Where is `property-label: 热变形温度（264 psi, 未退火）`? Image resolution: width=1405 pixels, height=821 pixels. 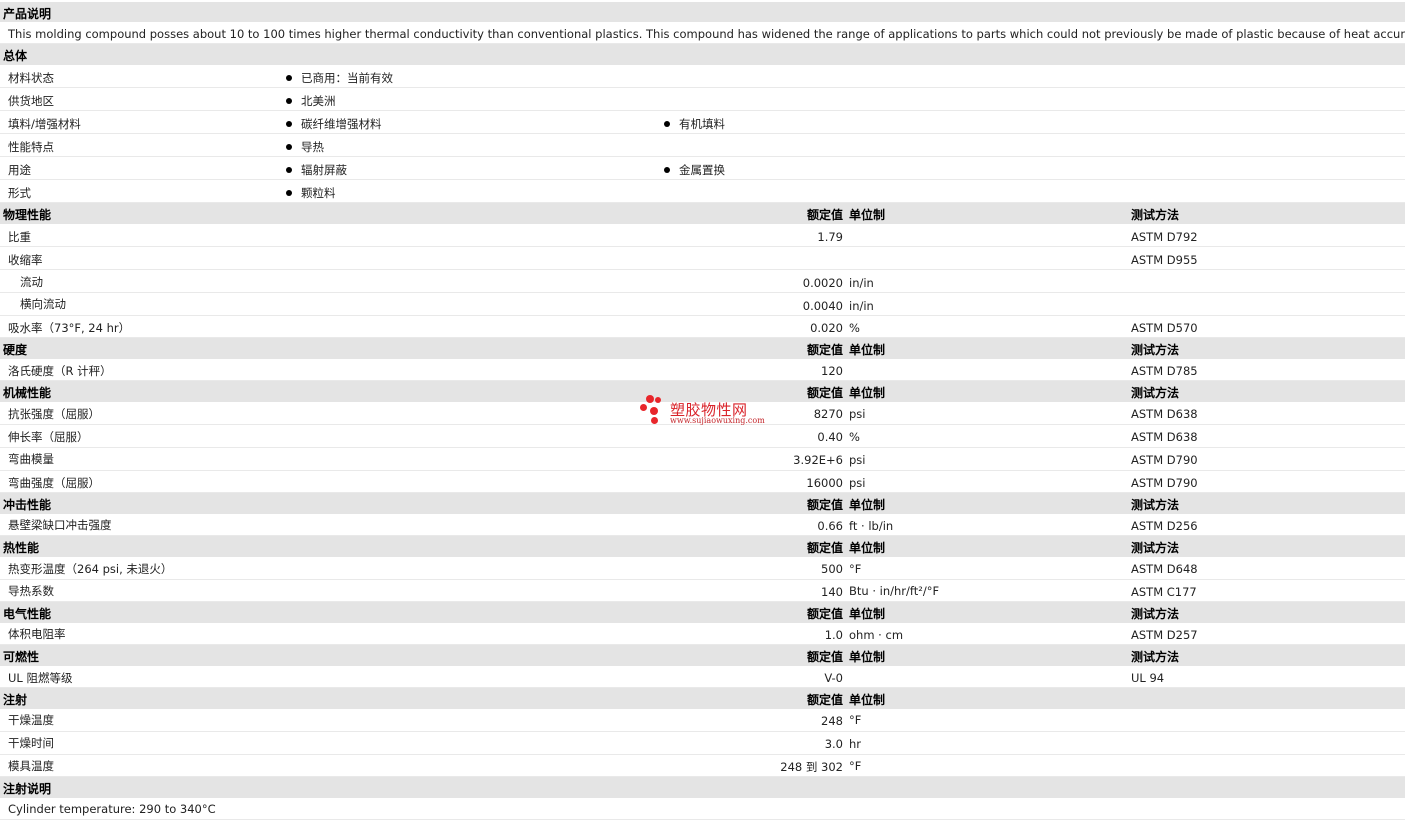 property-label: 热变形温度（264 psi, 未退火） is located at coordinates (90, 569).